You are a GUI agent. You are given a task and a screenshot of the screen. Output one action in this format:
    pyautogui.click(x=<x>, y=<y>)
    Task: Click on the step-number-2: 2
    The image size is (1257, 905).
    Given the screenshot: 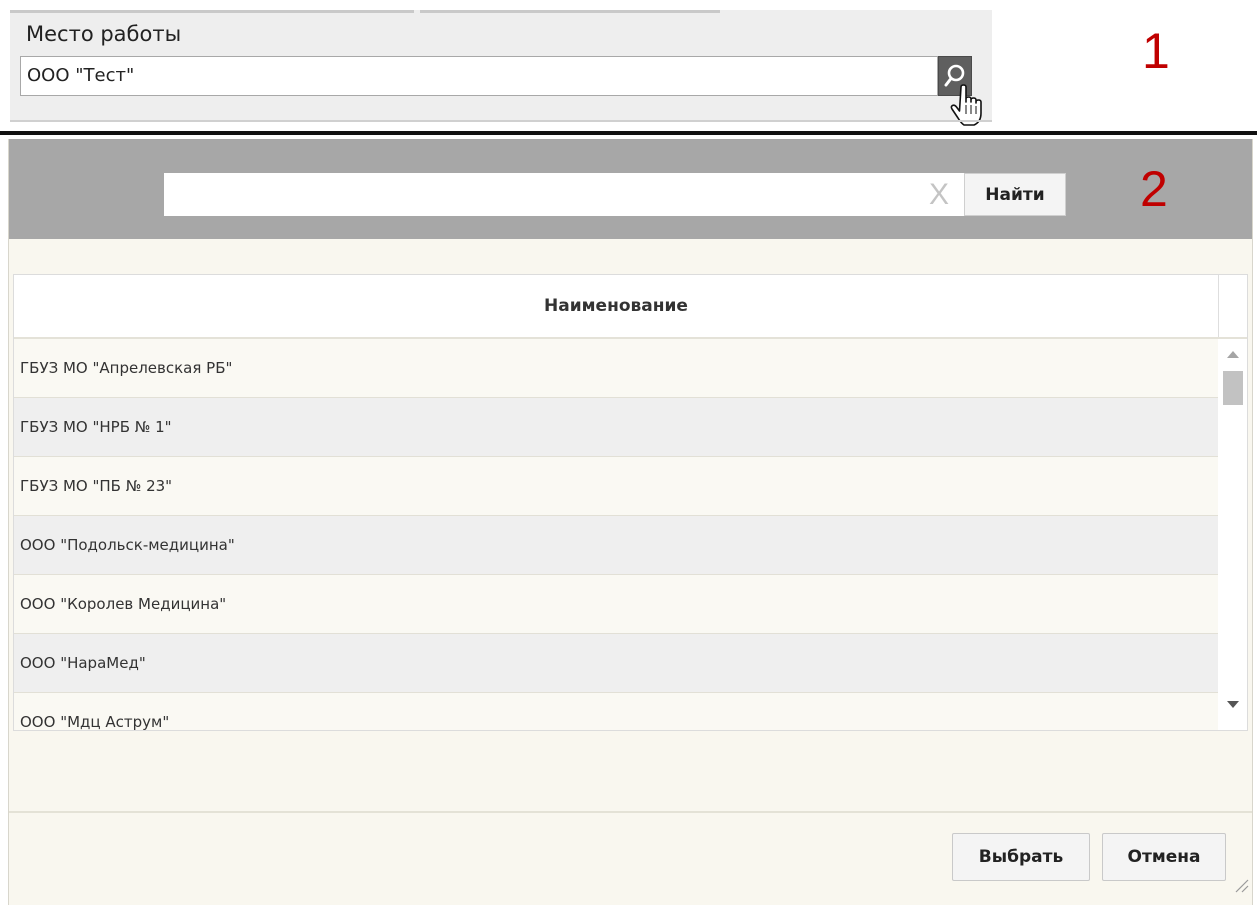 What is the action you would take?
    pyautogui.click(x=1154, y=189)
    